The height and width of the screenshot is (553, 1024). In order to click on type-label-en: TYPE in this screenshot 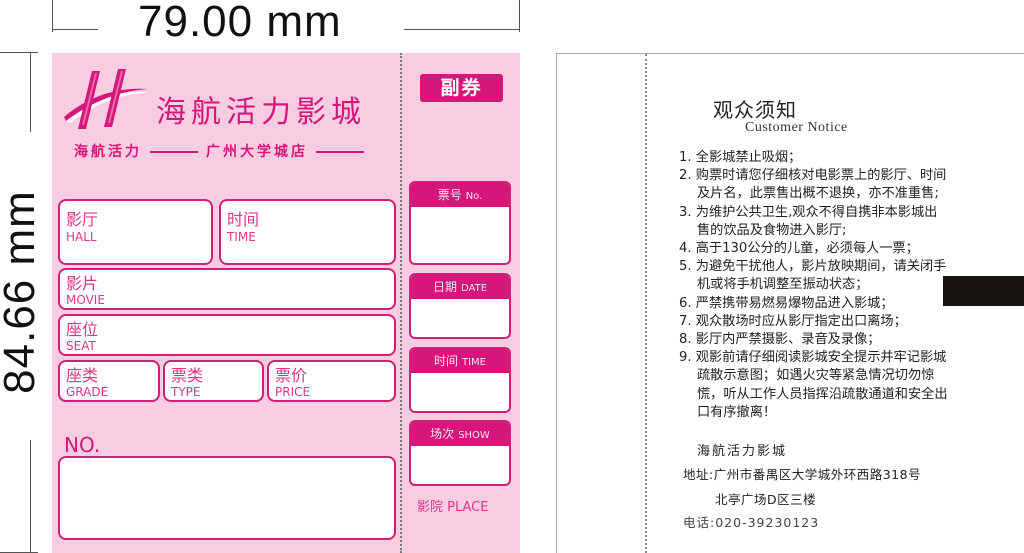, I will do `click(186, 392)`.